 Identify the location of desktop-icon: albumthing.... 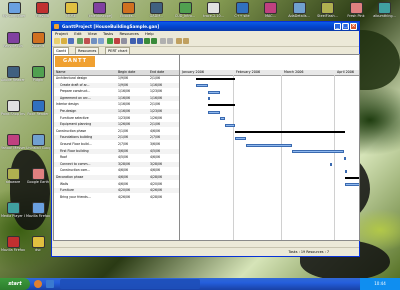
(385, 10).